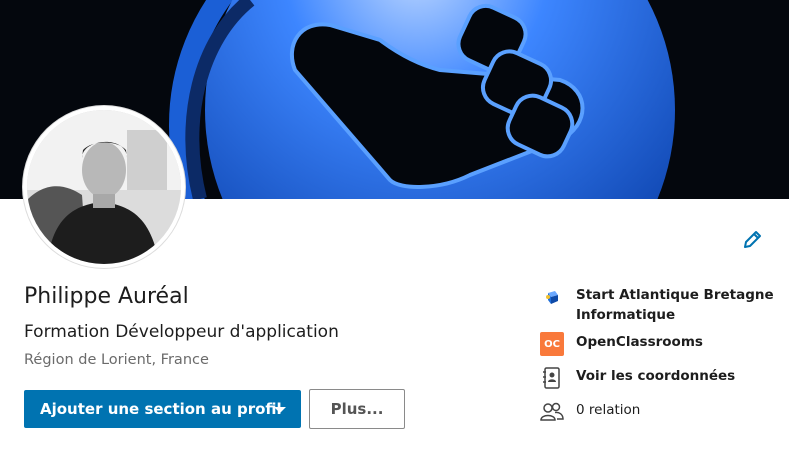 The width and height of the screenshot is (789, 461). Describe the element at coordinates (104, 187) in the screenshot. I see `profile-photo` at that location.